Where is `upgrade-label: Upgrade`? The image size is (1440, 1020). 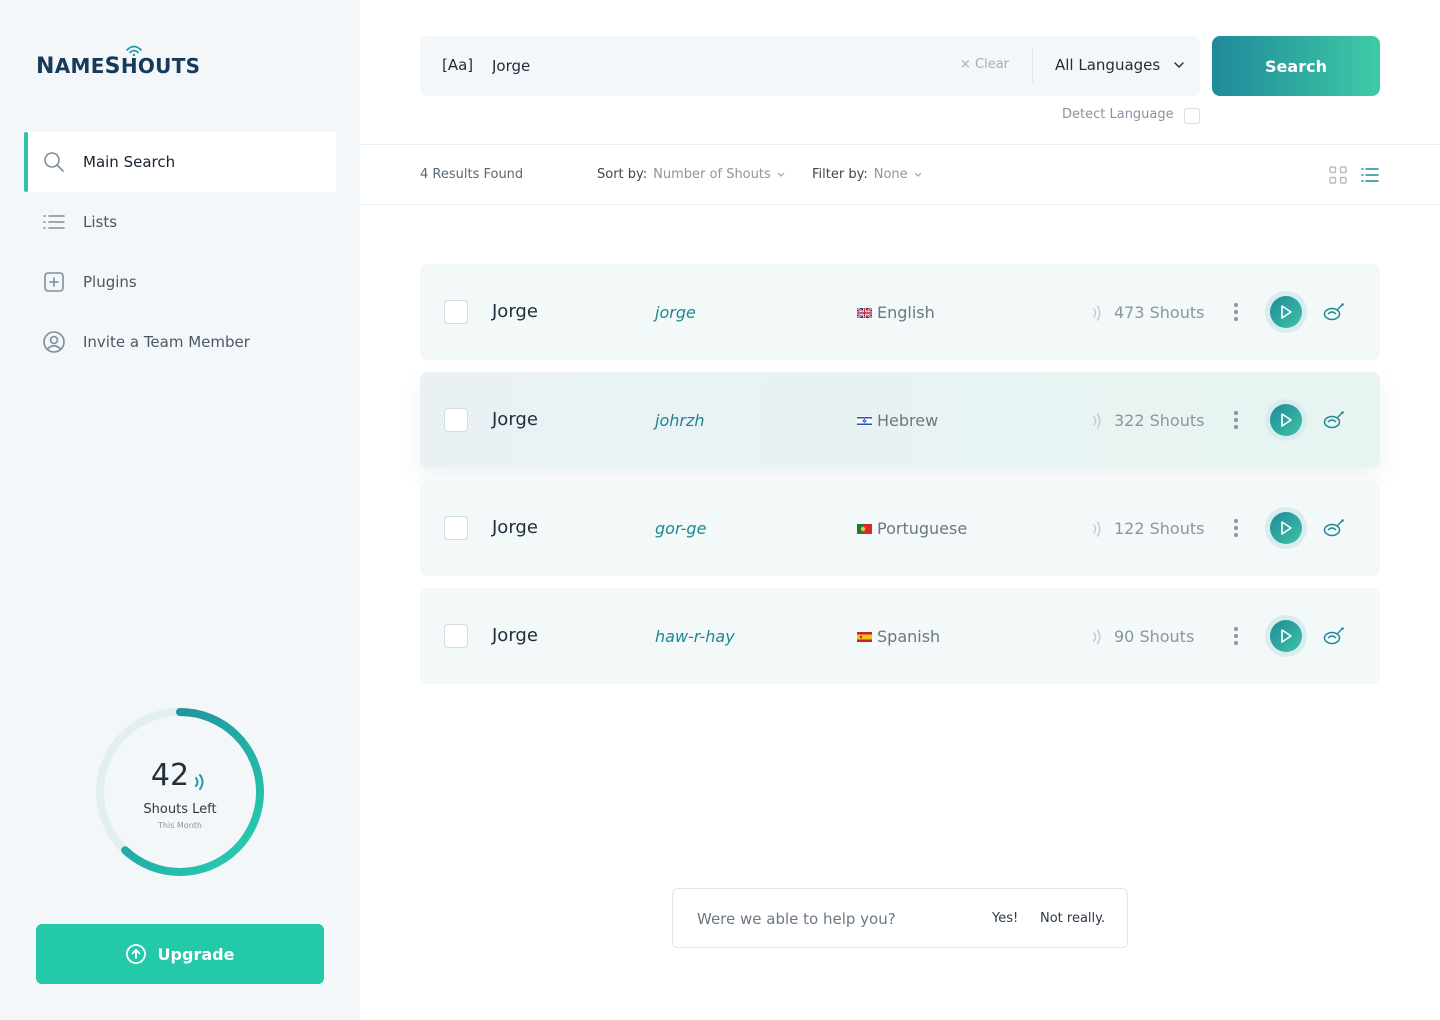 upgrade-label: Upgrade is located at coordinates (196, 954).